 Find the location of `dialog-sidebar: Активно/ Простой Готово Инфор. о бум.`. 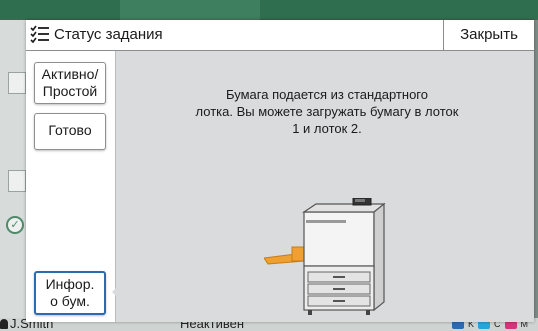

dialog-sidebar: Активно/ Простой Готово Инфор. о бум. is located at coordinates (71, 186).